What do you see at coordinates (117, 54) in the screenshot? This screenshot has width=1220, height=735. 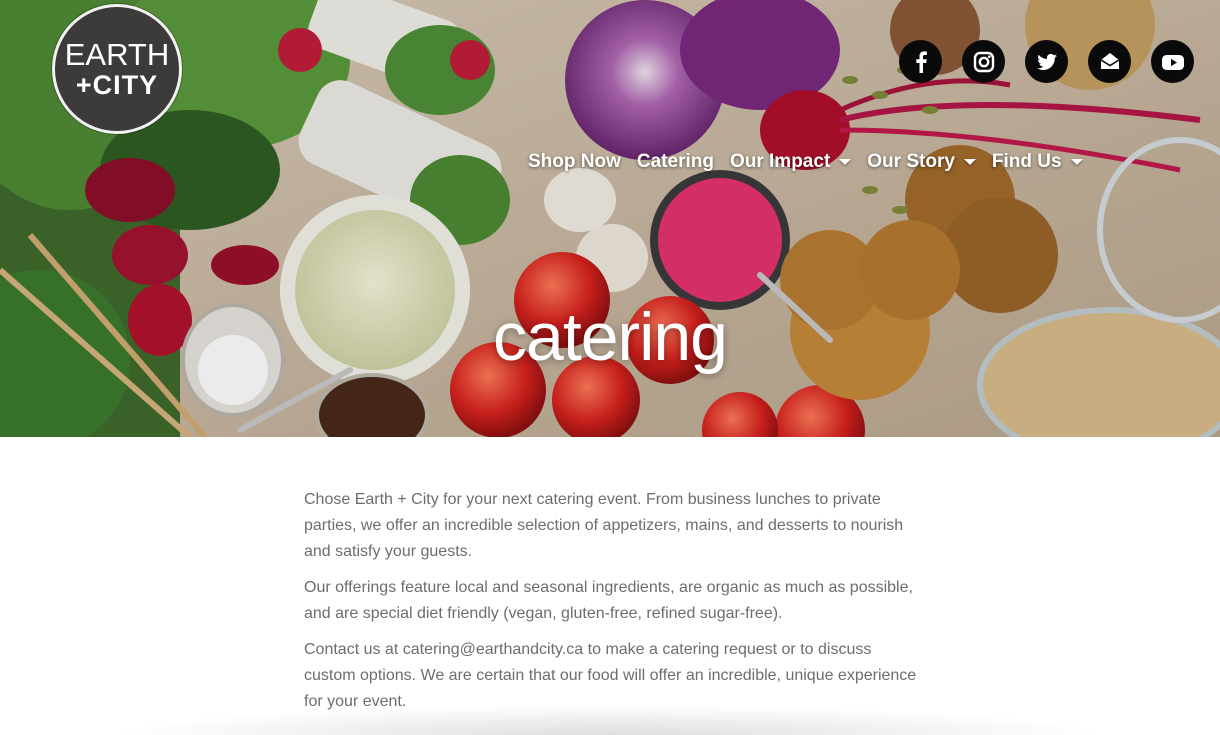 I see `logo-text-earth: EARTH` at bounding box center [117, 54].